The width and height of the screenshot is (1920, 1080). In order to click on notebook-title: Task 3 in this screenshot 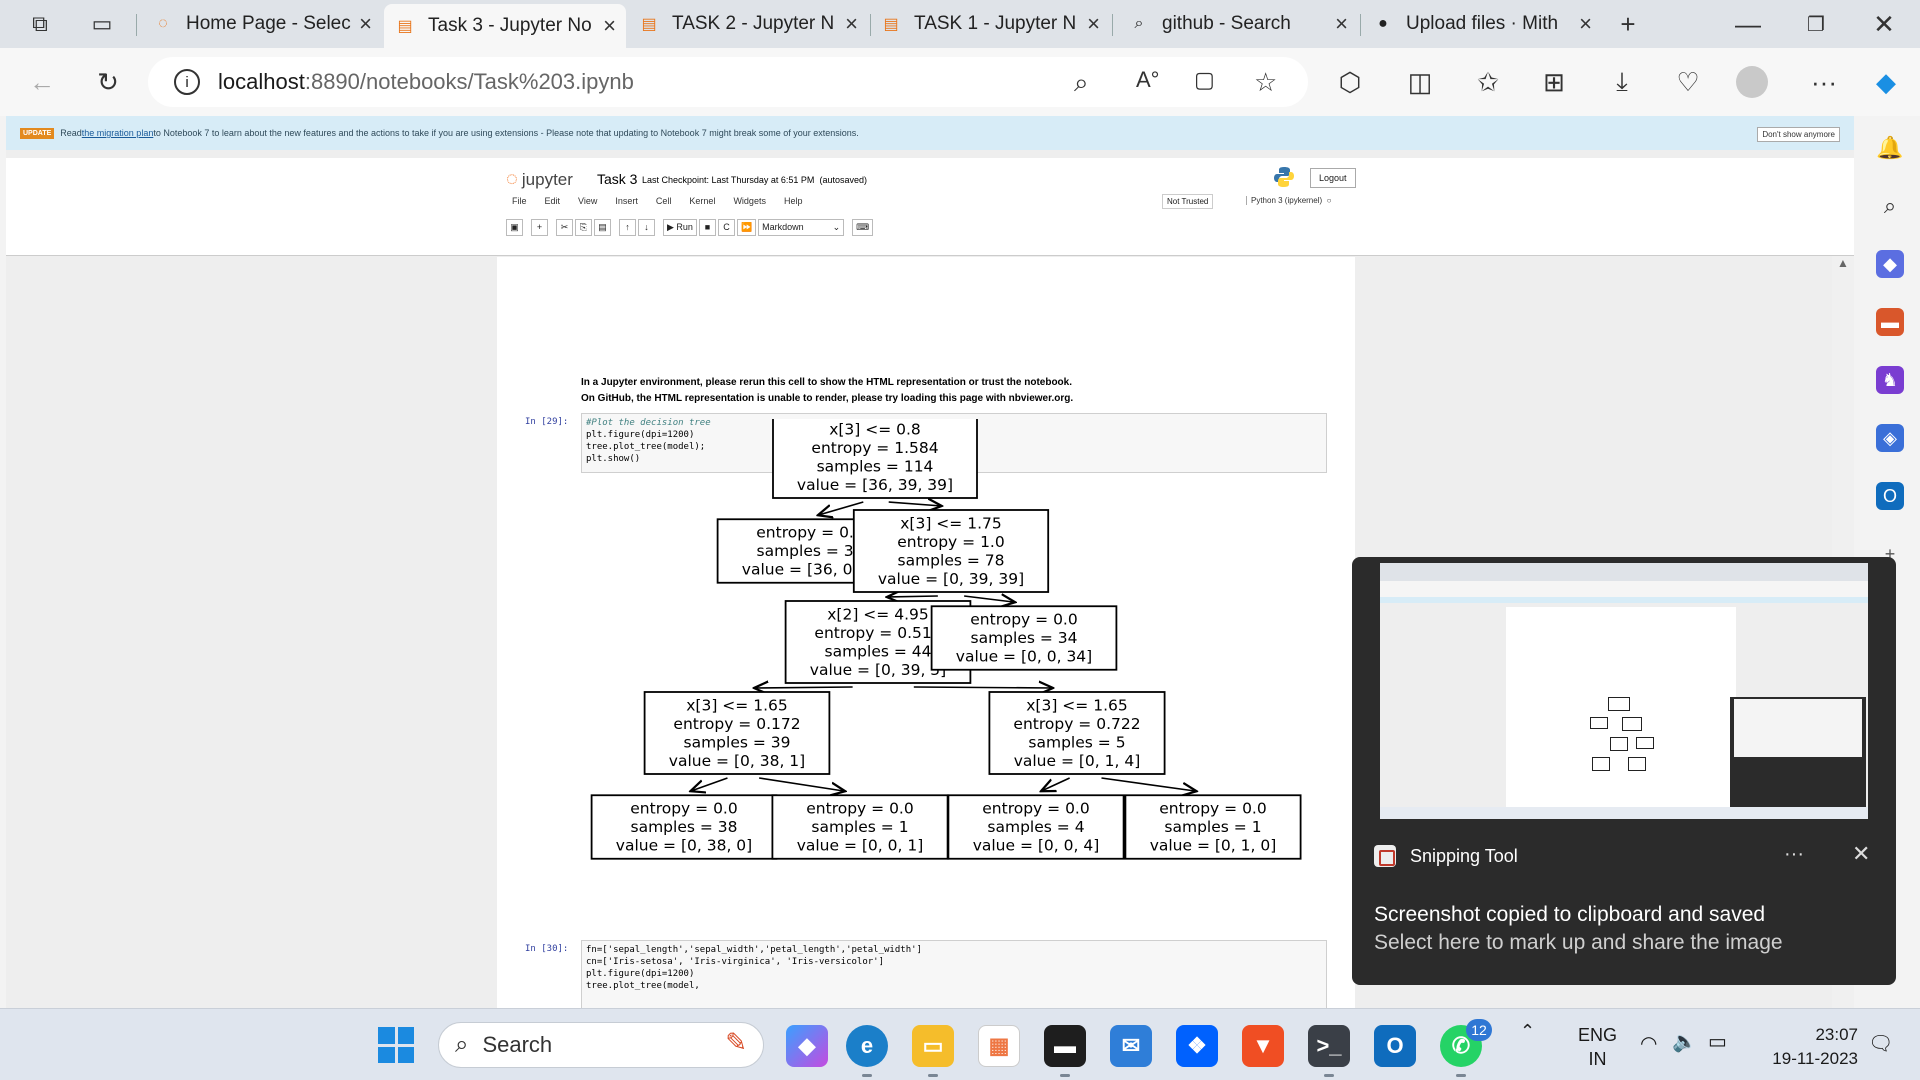, I will do `click(617, 179)`.